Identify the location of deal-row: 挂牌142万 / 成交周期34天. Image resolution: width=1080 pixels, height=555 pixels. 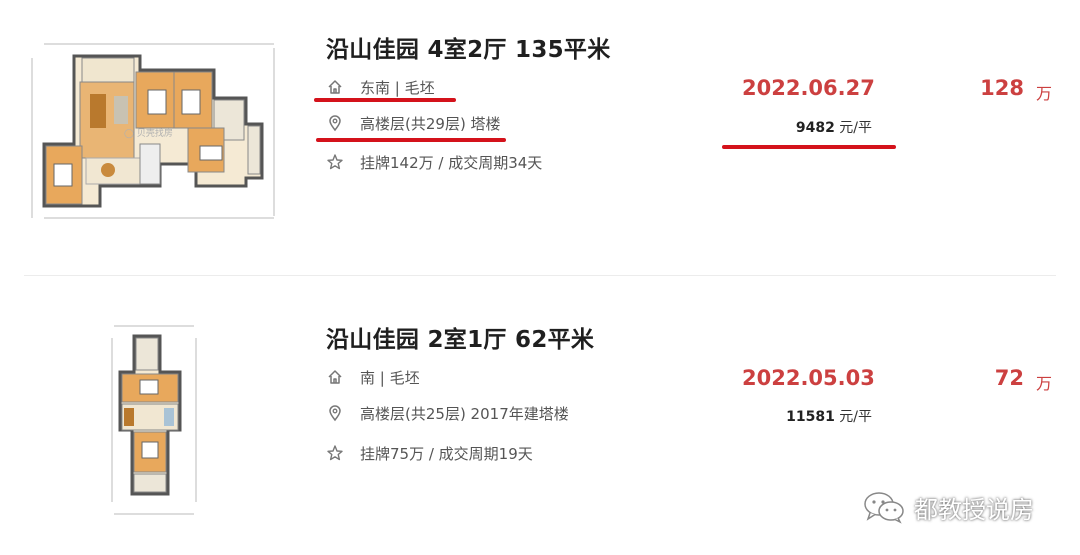
(434, 162).